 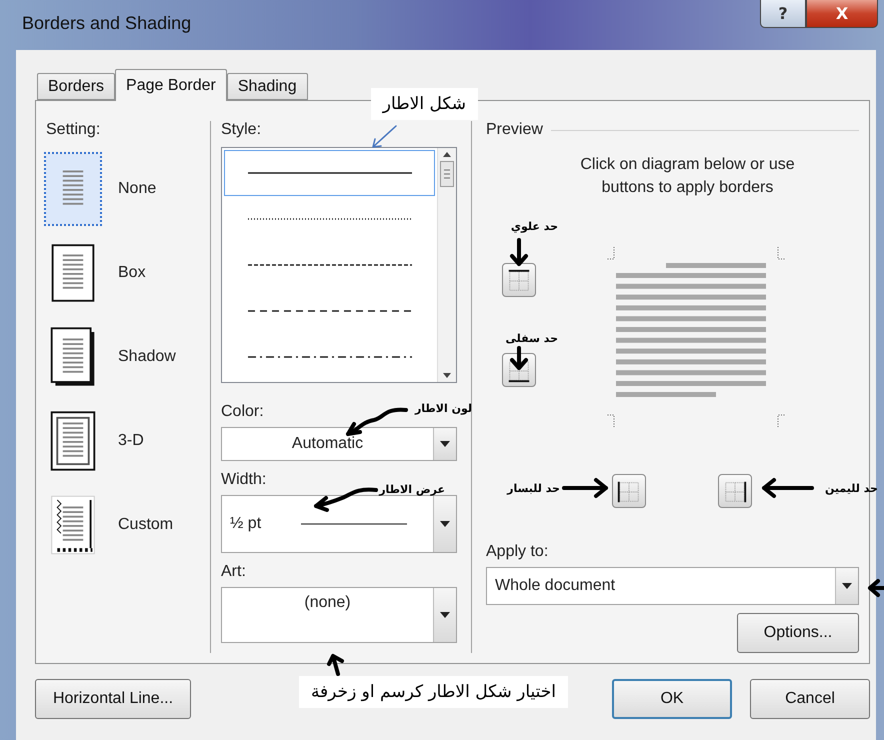 I want to click on cancel-button: Cancel, so click(x=810, y=699).